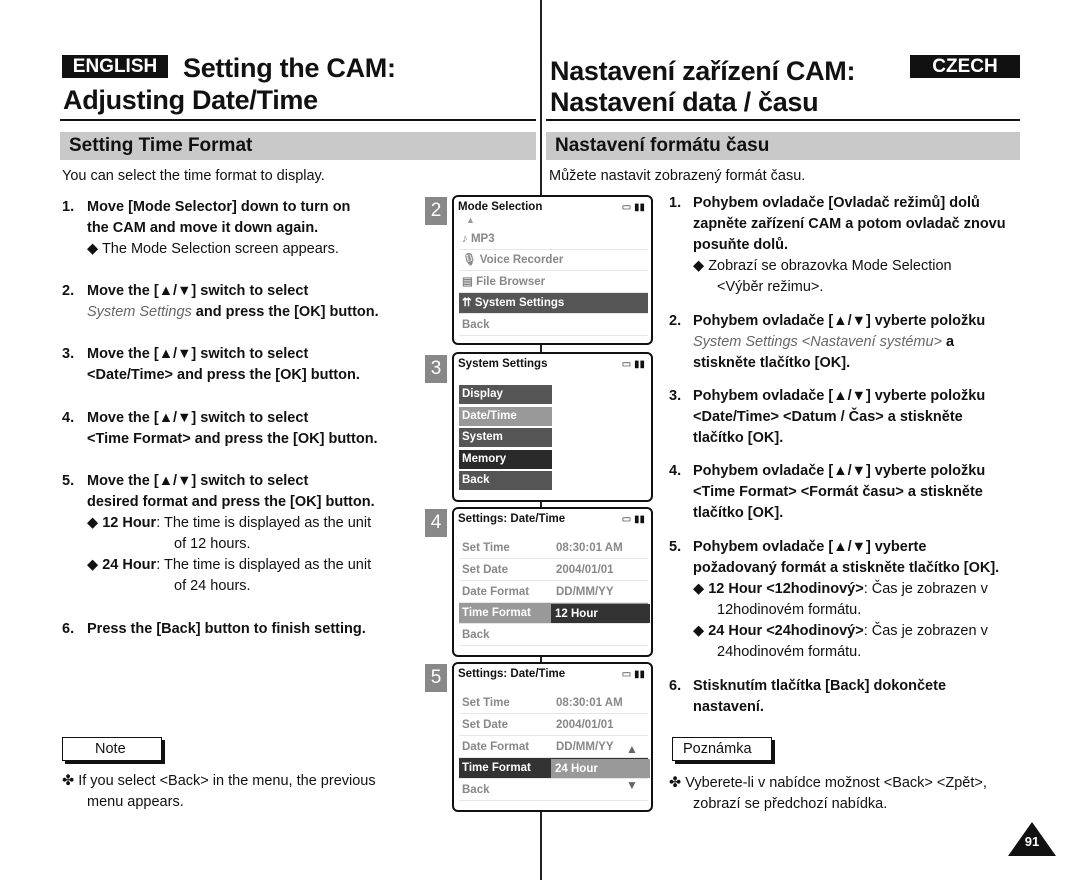  I want to click on step-number: 4., so click(68, 418).